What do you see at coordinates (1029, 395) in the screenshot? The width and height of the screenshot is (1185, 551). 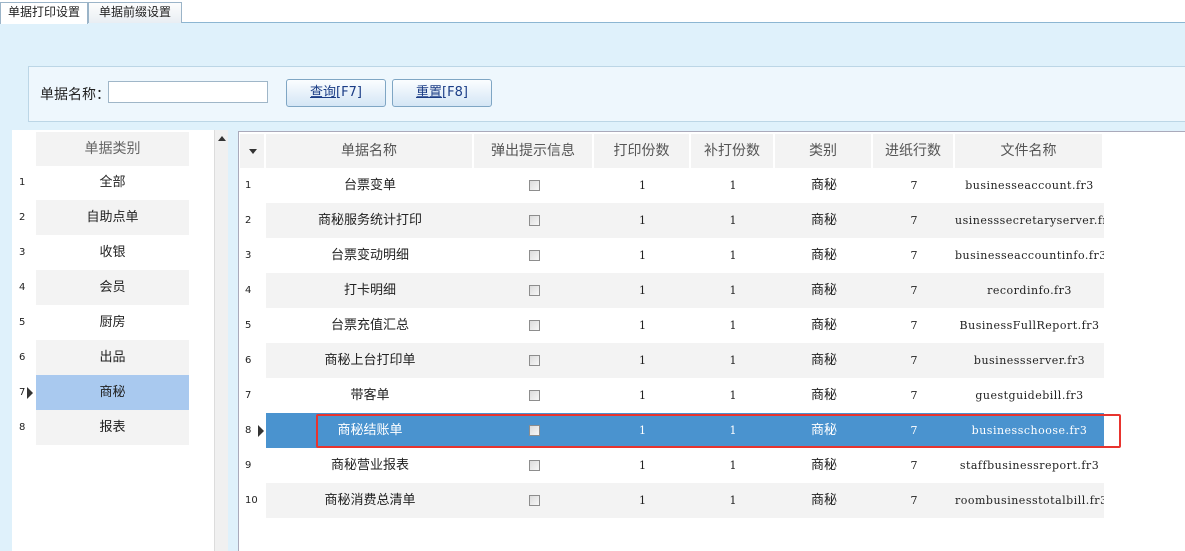 I see `cell-file-name: guestguidebill.fr3` at bounding box center [1029, 395].